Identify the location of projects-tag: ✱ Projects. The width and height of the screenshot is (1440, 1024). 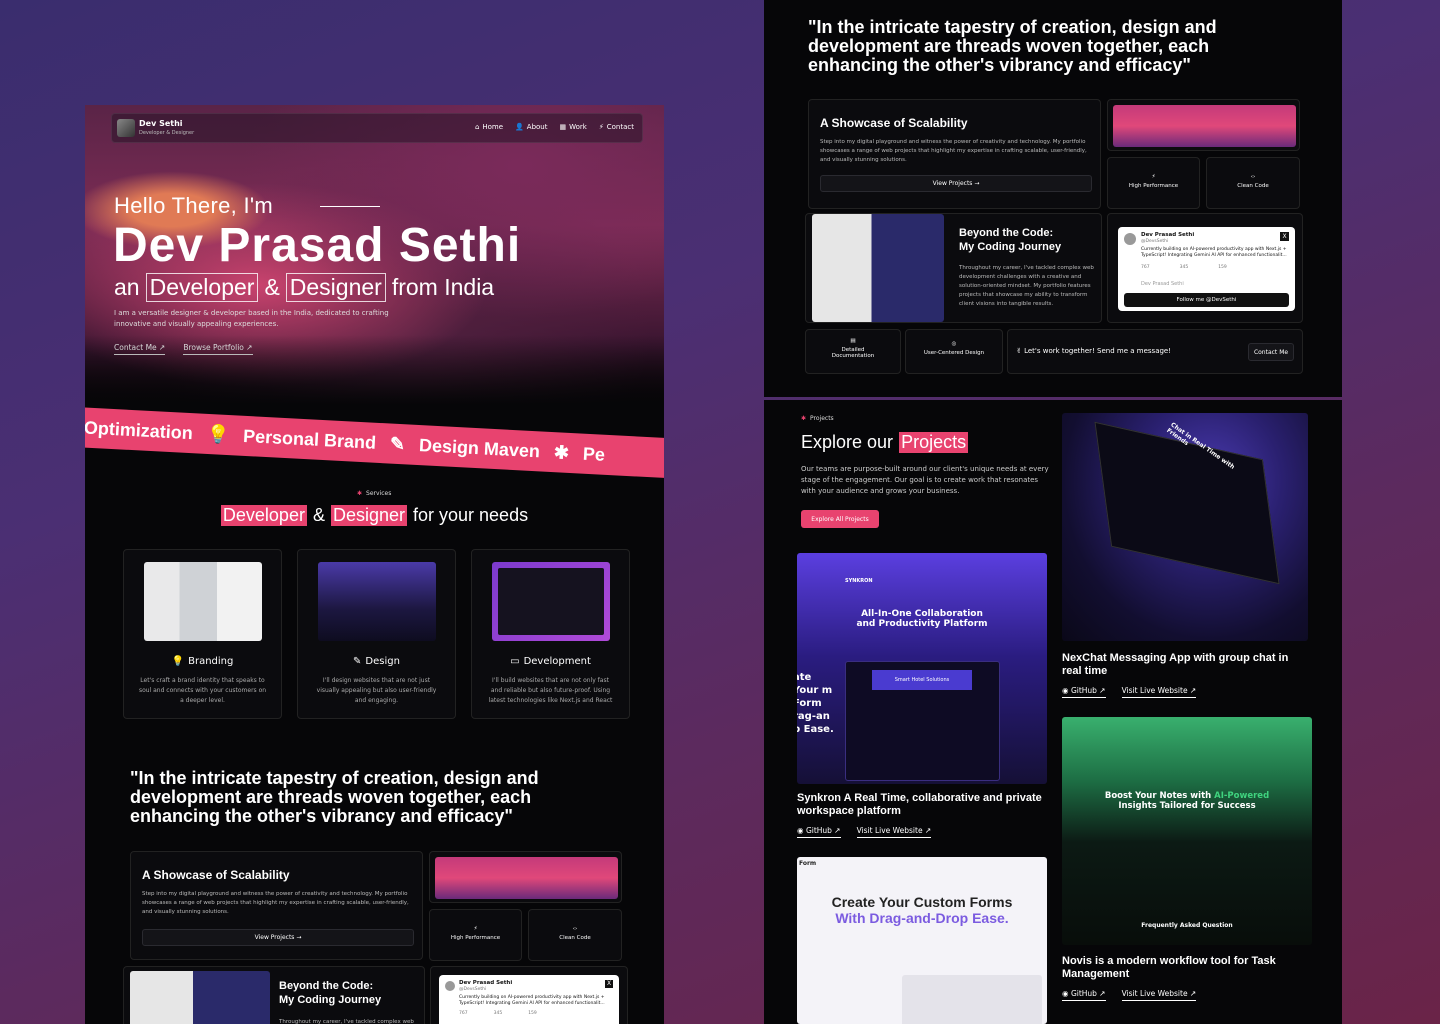
(817, 418).